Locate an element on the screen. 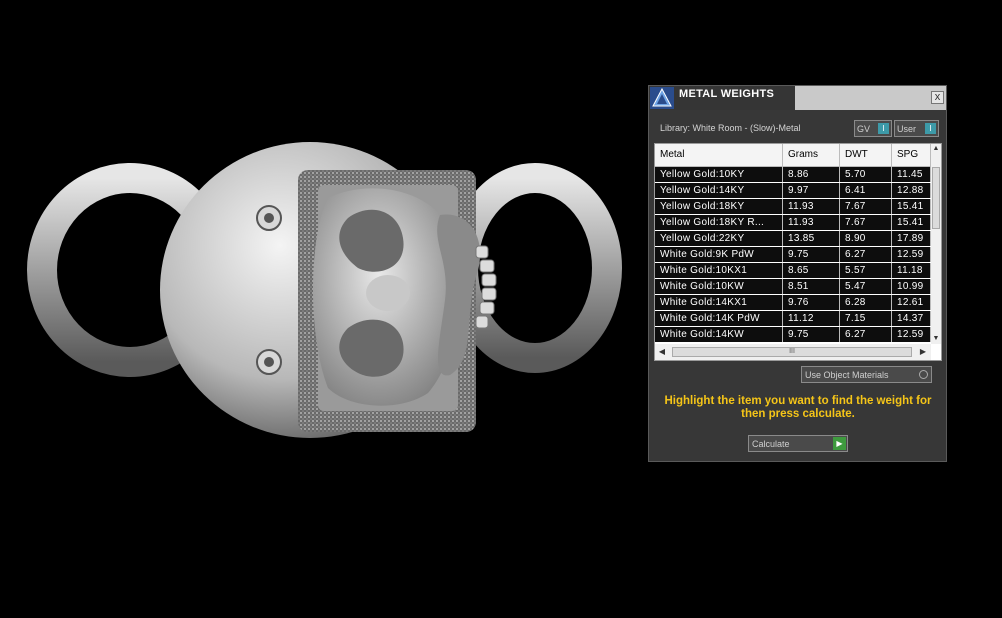  use-object-materials-option: Use Object Materials is located at coordinates (866, 374).